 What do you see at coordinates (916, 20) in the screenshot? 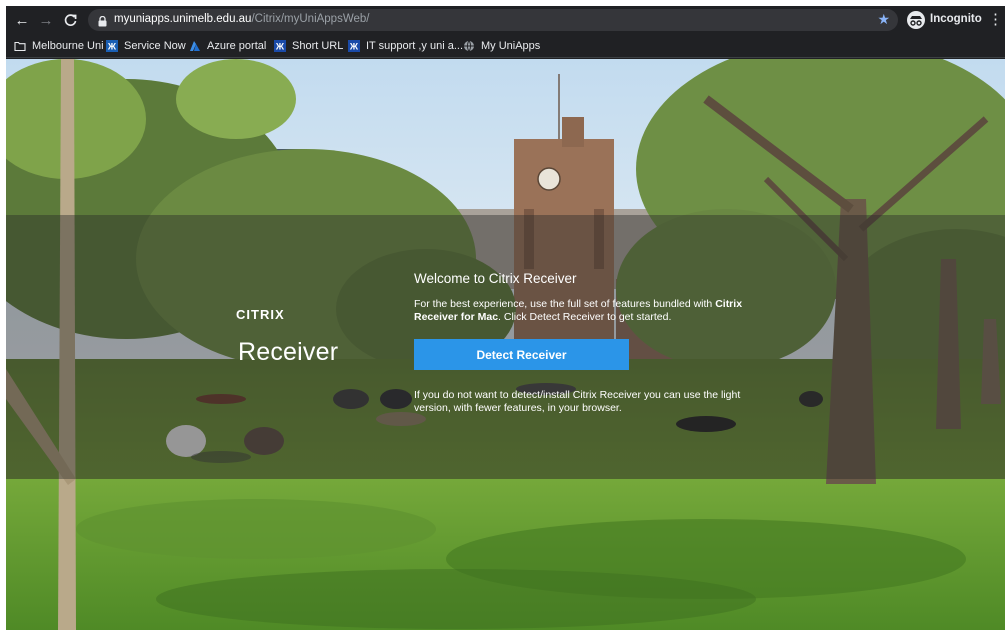
I see `incognito-icon` at bounding box center [916, 20].